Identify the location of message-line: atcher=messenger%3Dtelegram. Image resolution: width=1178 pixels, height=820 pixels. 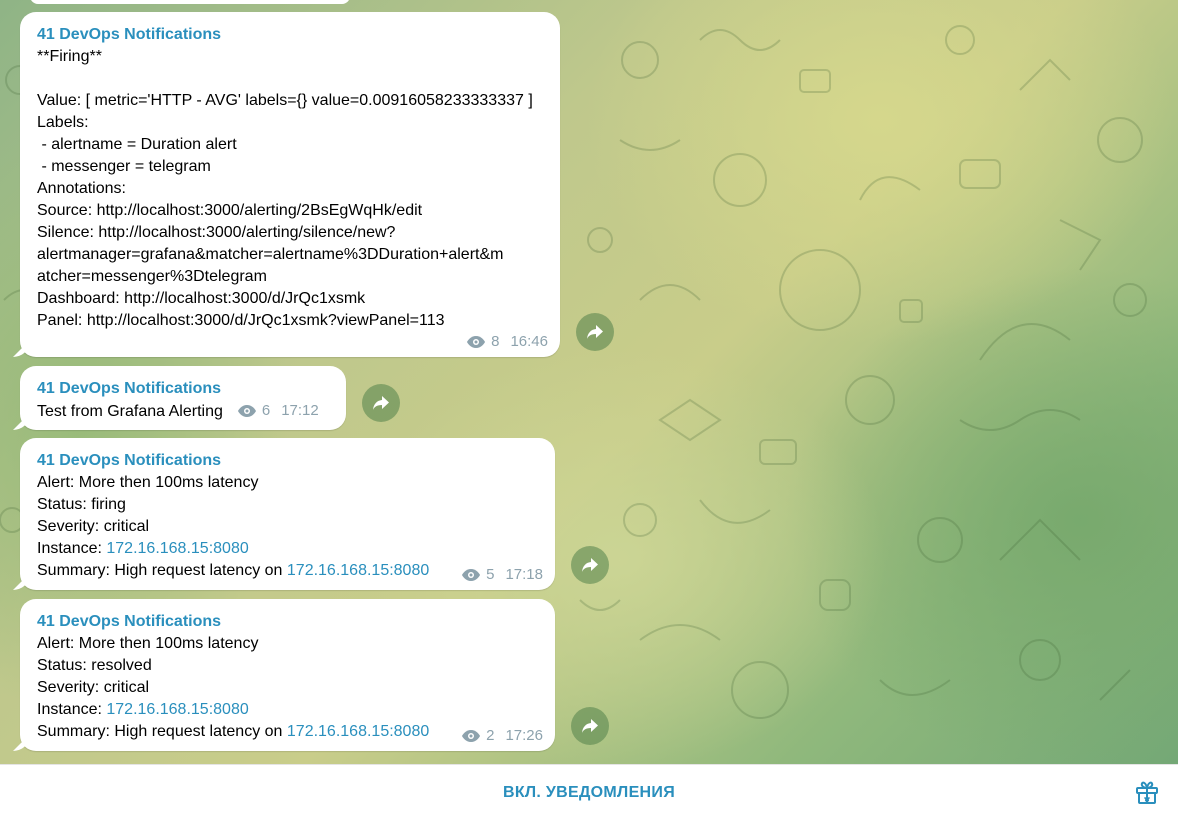
(152, 276).